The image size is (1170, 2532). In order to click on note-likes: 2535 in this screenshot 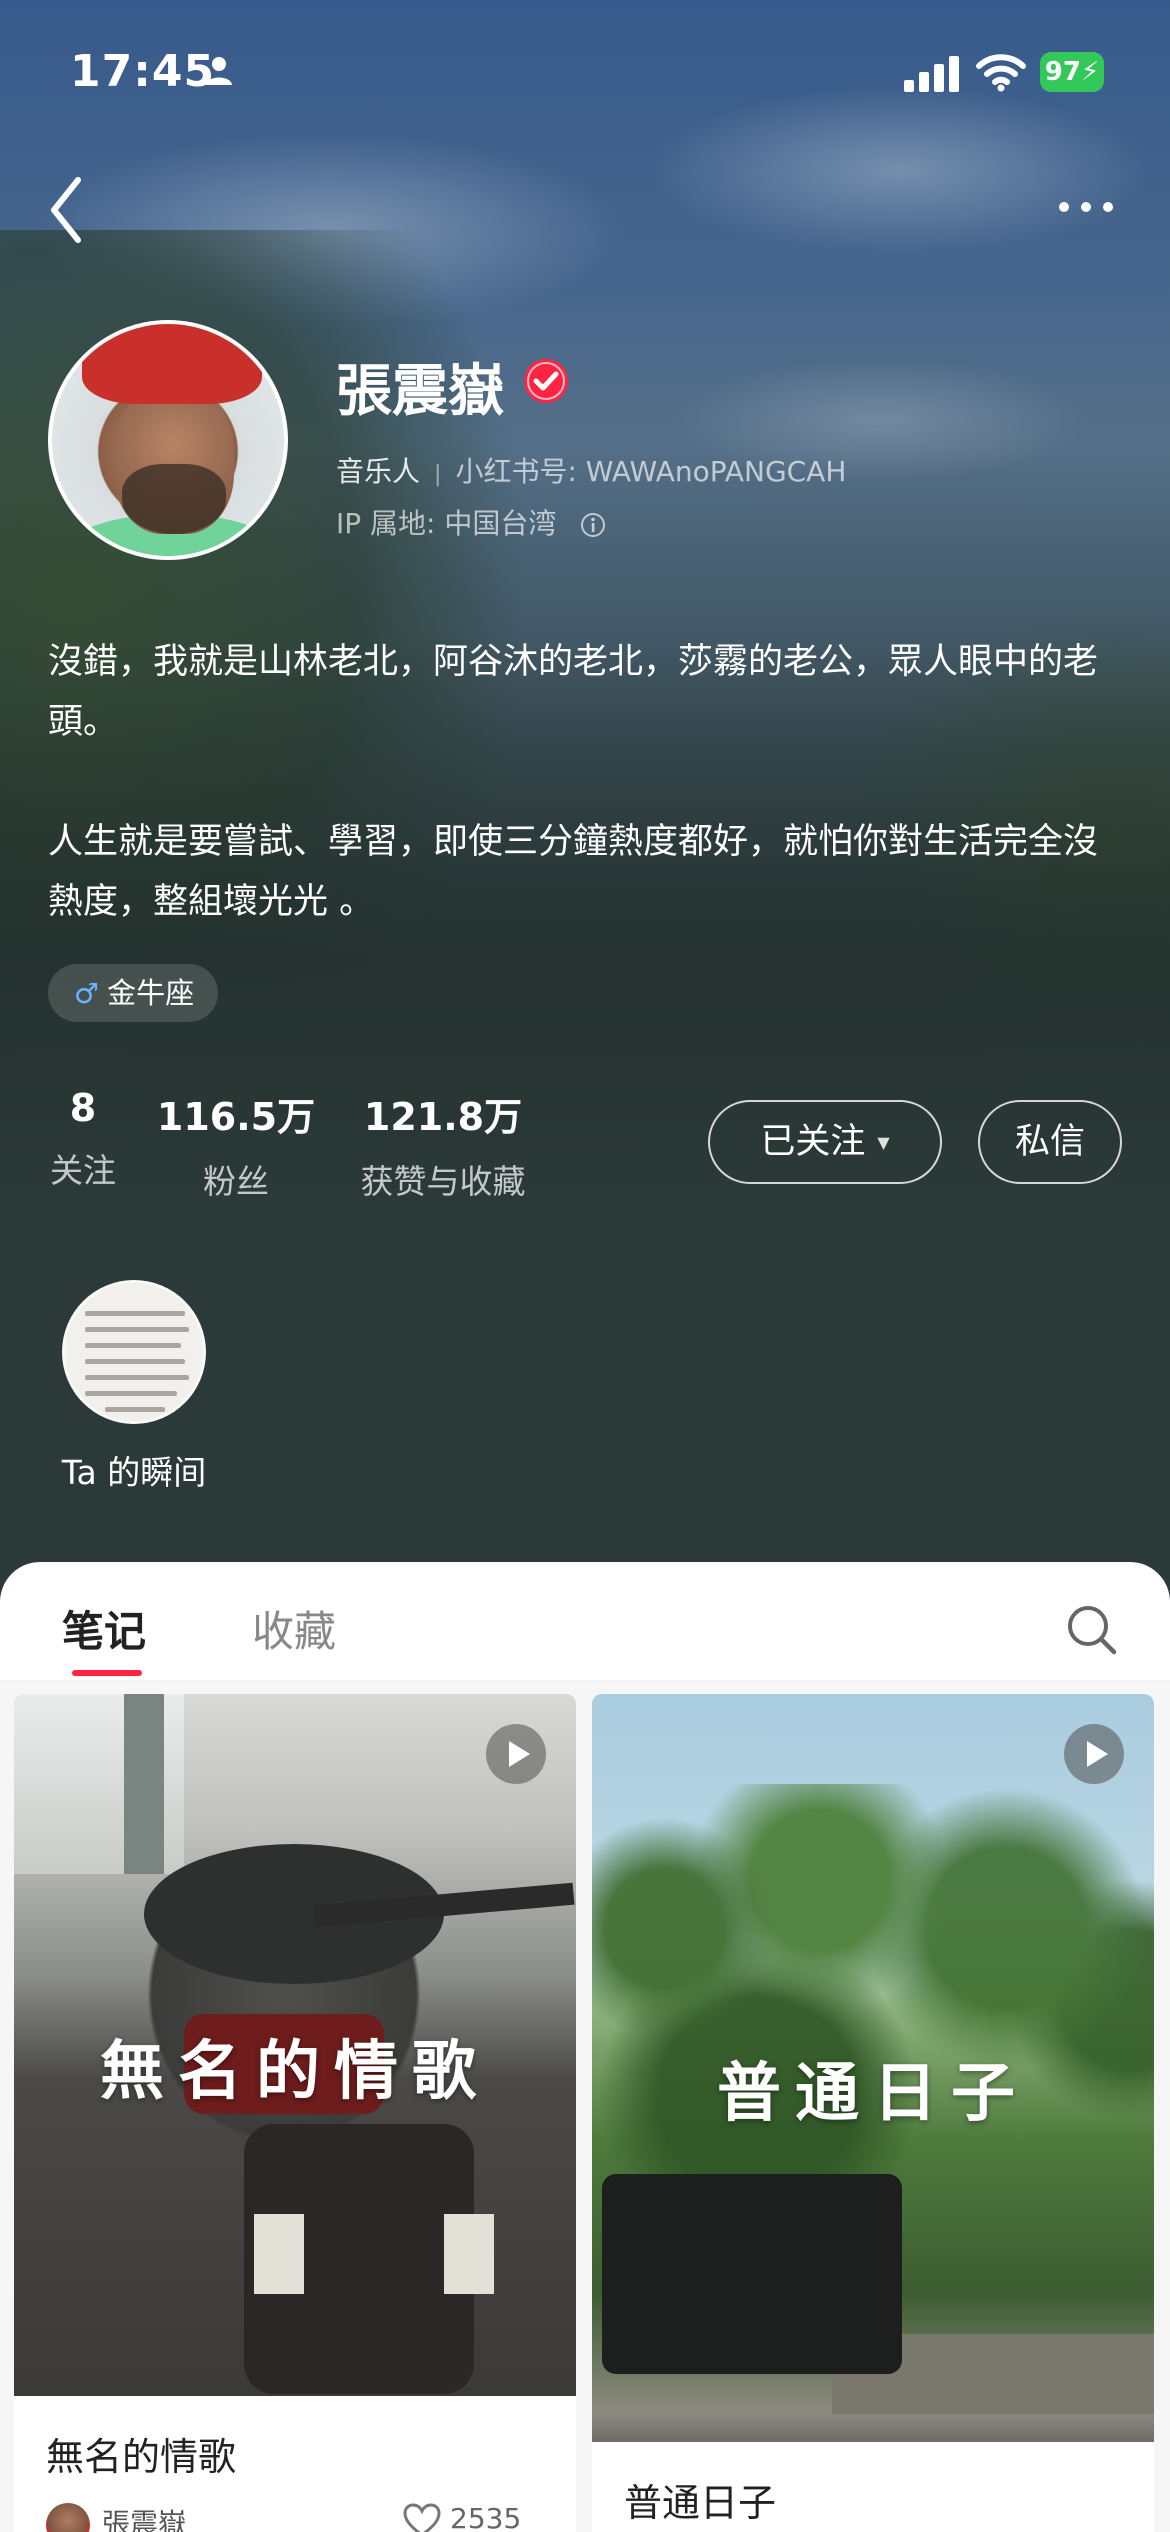, I will do `click(461, 2517)`.